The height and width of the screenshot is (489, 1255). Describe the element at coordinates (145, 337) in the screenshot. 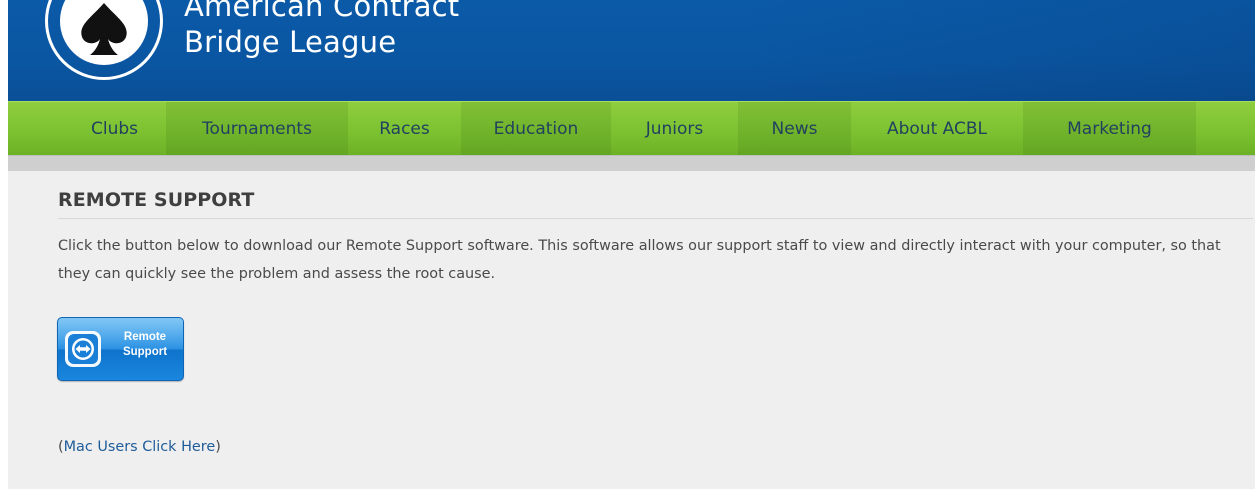

I see `remote-support-line1: Remote` at that location.